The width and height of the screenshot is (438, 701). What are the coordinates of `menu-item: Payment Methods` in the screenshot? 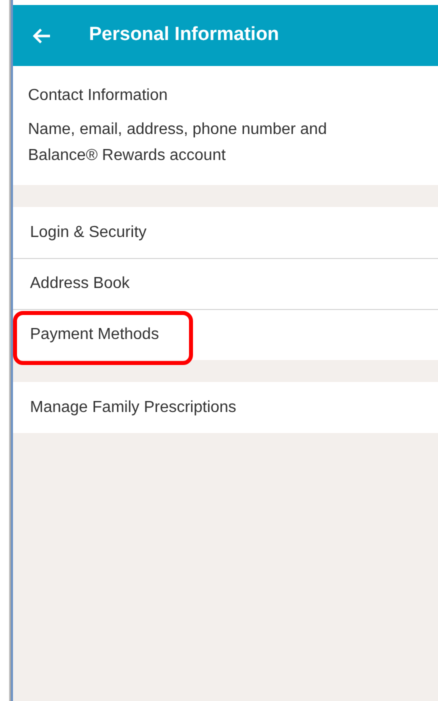 It's located at (225, 334).